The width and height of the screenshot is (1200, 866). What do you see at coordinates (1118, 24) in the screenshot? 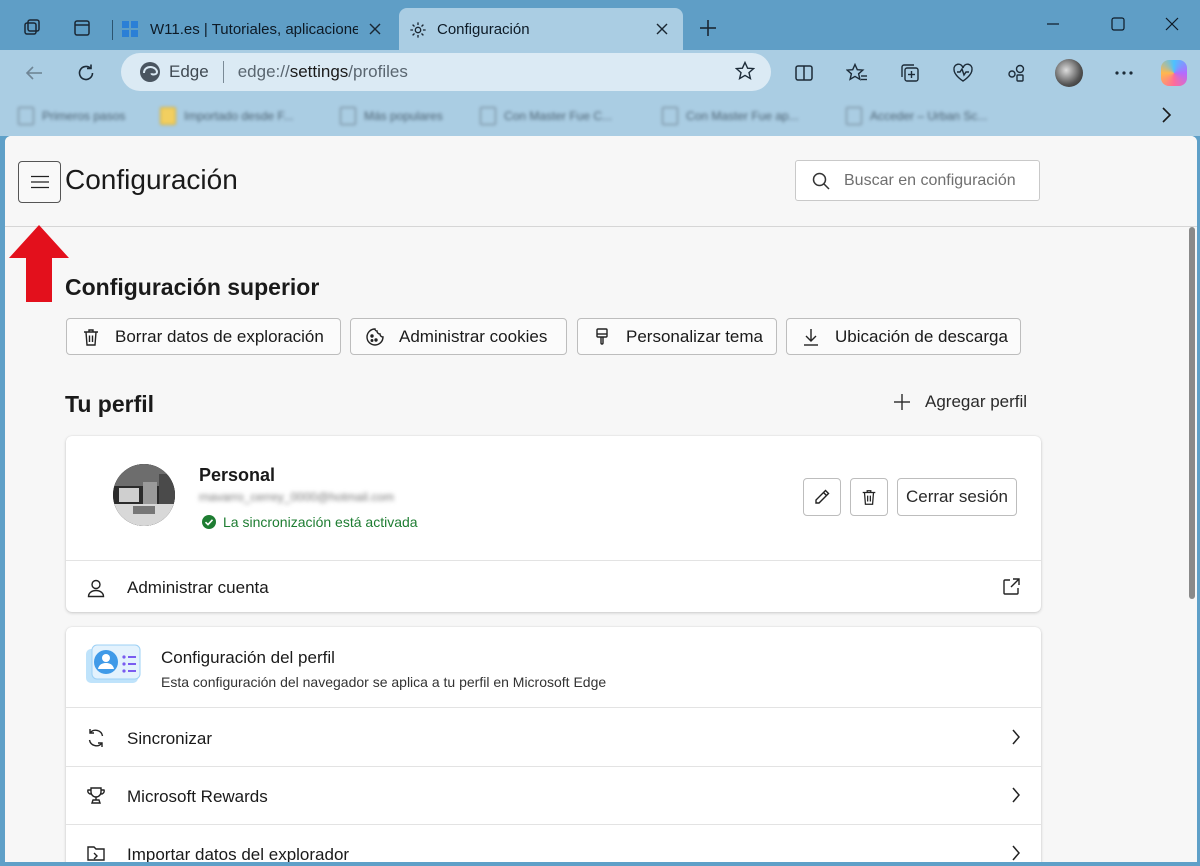
I see `maximize-button` at bounding box center [1118, 24].